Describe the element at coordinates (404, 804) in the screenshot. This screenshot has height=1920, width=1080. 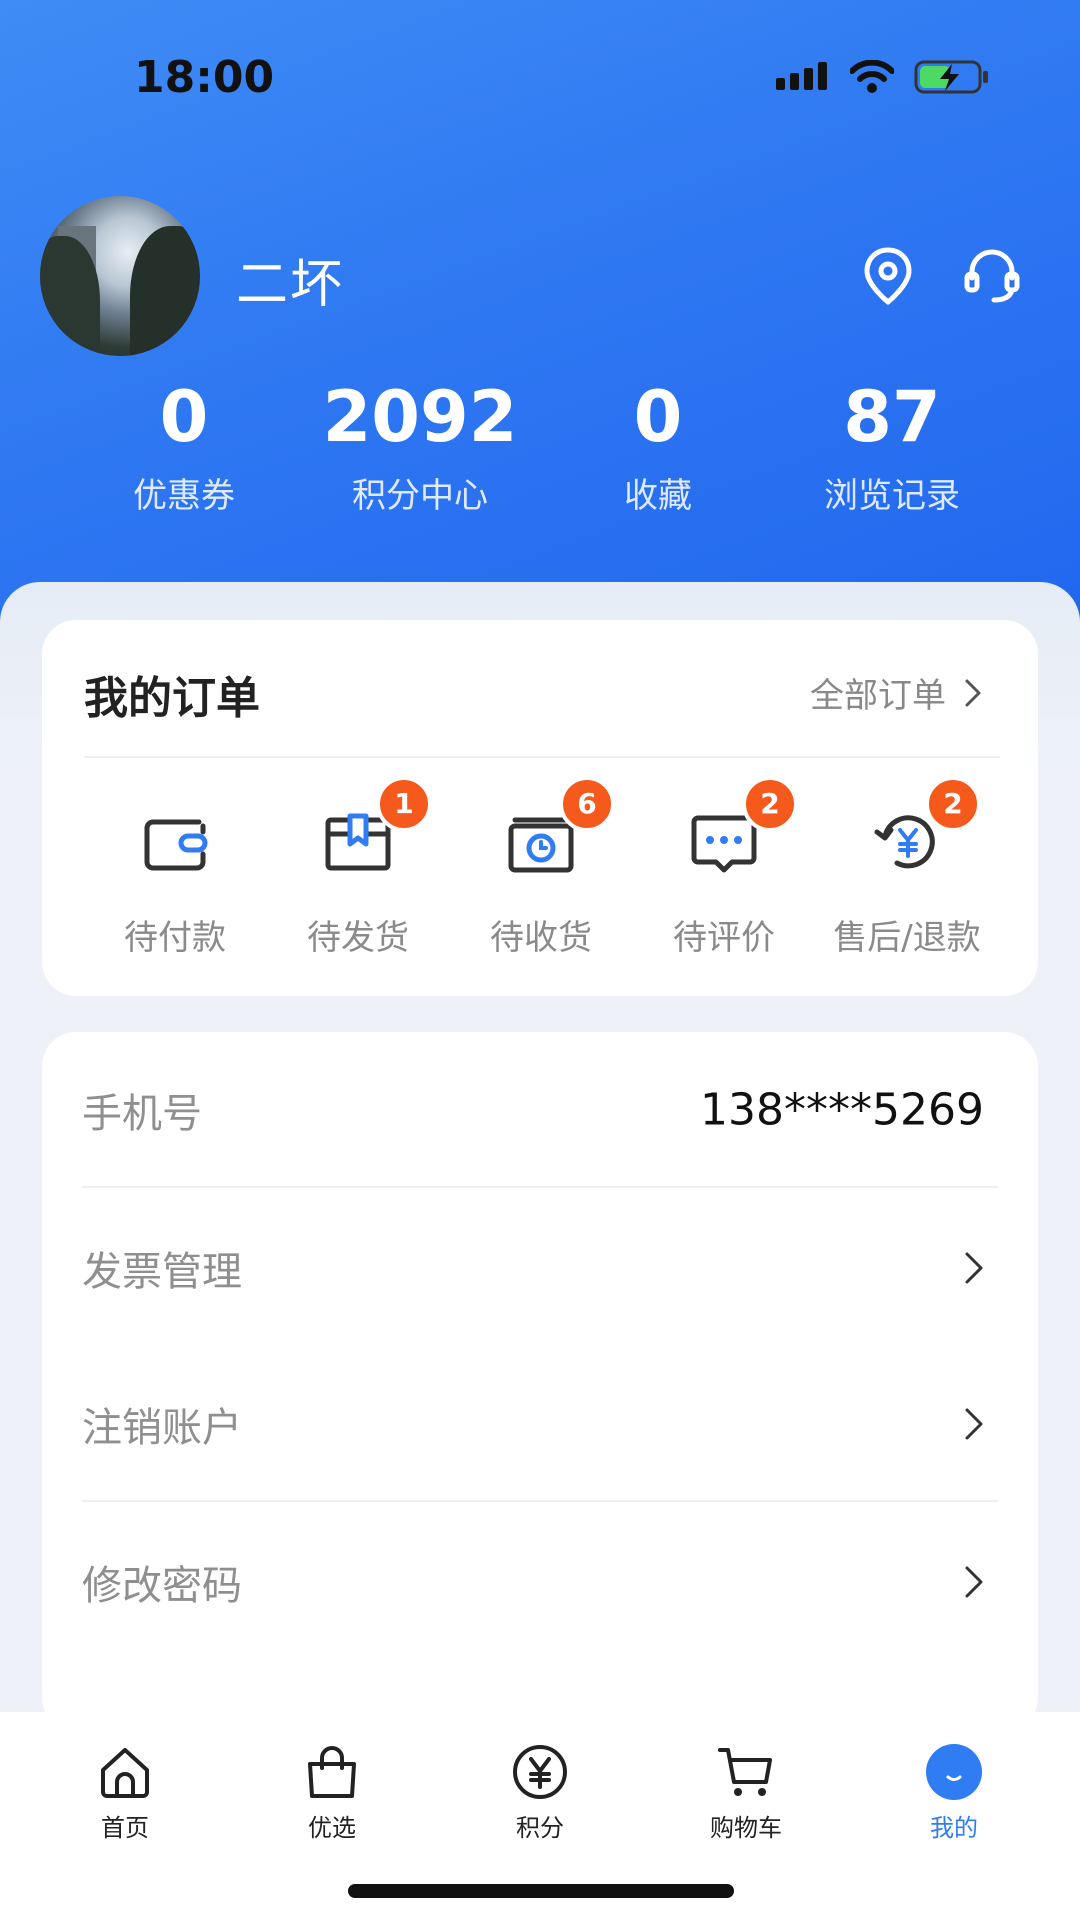
I see `badge: 1` at that location.